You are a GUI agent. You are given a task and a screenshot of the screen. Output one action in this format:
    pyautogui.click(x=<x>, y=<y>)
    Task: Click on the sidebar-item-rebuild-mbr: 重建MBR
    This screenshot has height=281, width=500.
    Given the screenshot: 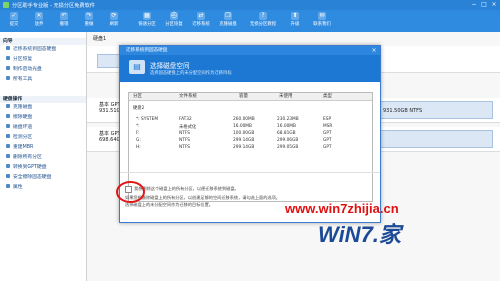 What is the action you would take?
    pyautogui.click(x=43, y=148)
    